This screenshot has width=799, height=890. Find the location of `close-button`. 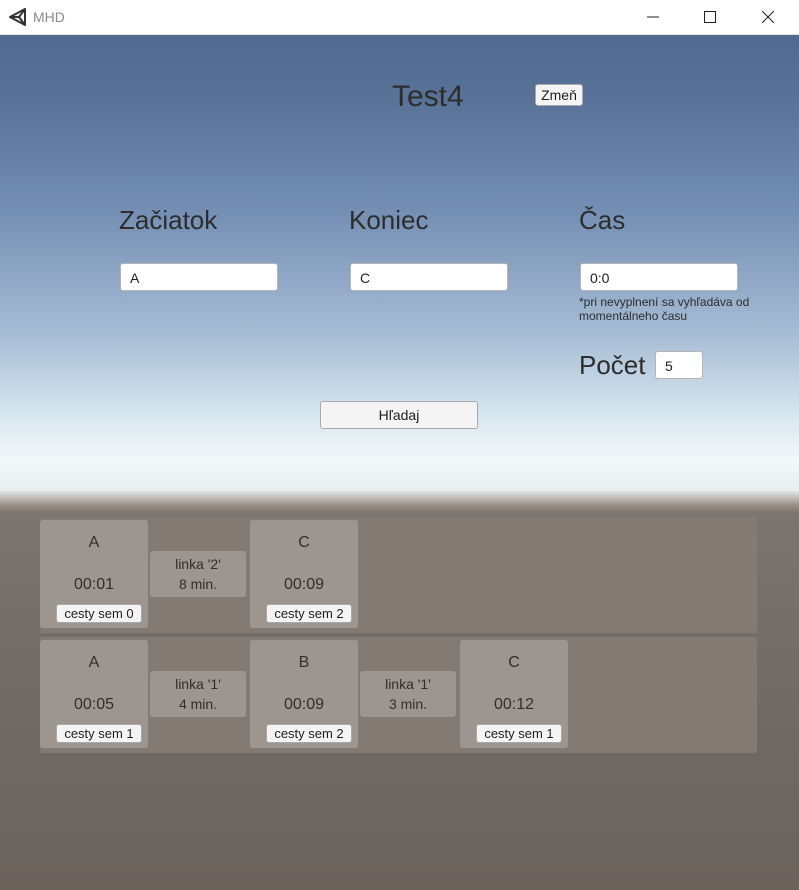

close-button is located at coordinates (768, 17).